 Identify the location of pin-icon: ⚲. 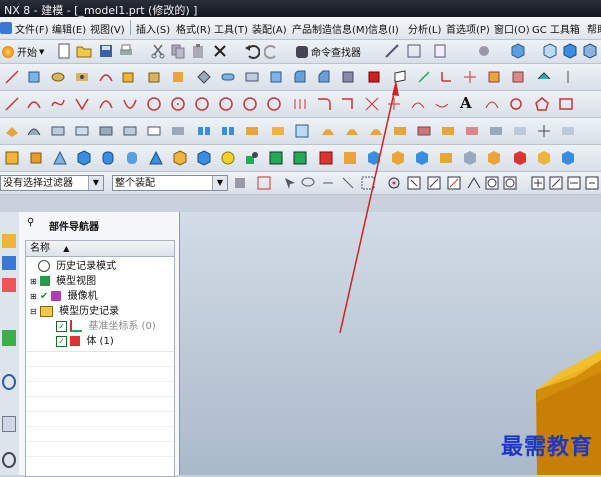
(30, 222).